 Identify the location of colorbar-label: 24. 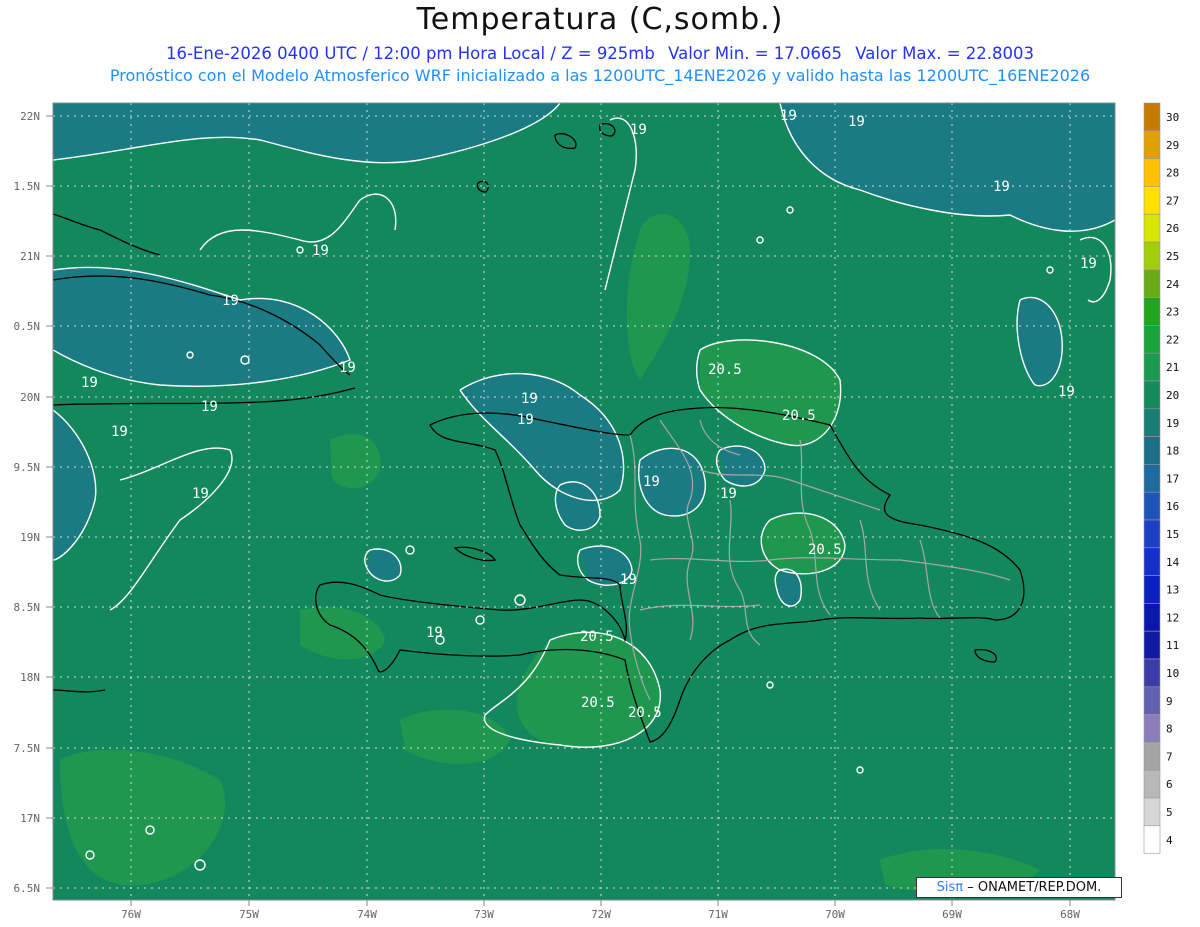
(1173, 284).